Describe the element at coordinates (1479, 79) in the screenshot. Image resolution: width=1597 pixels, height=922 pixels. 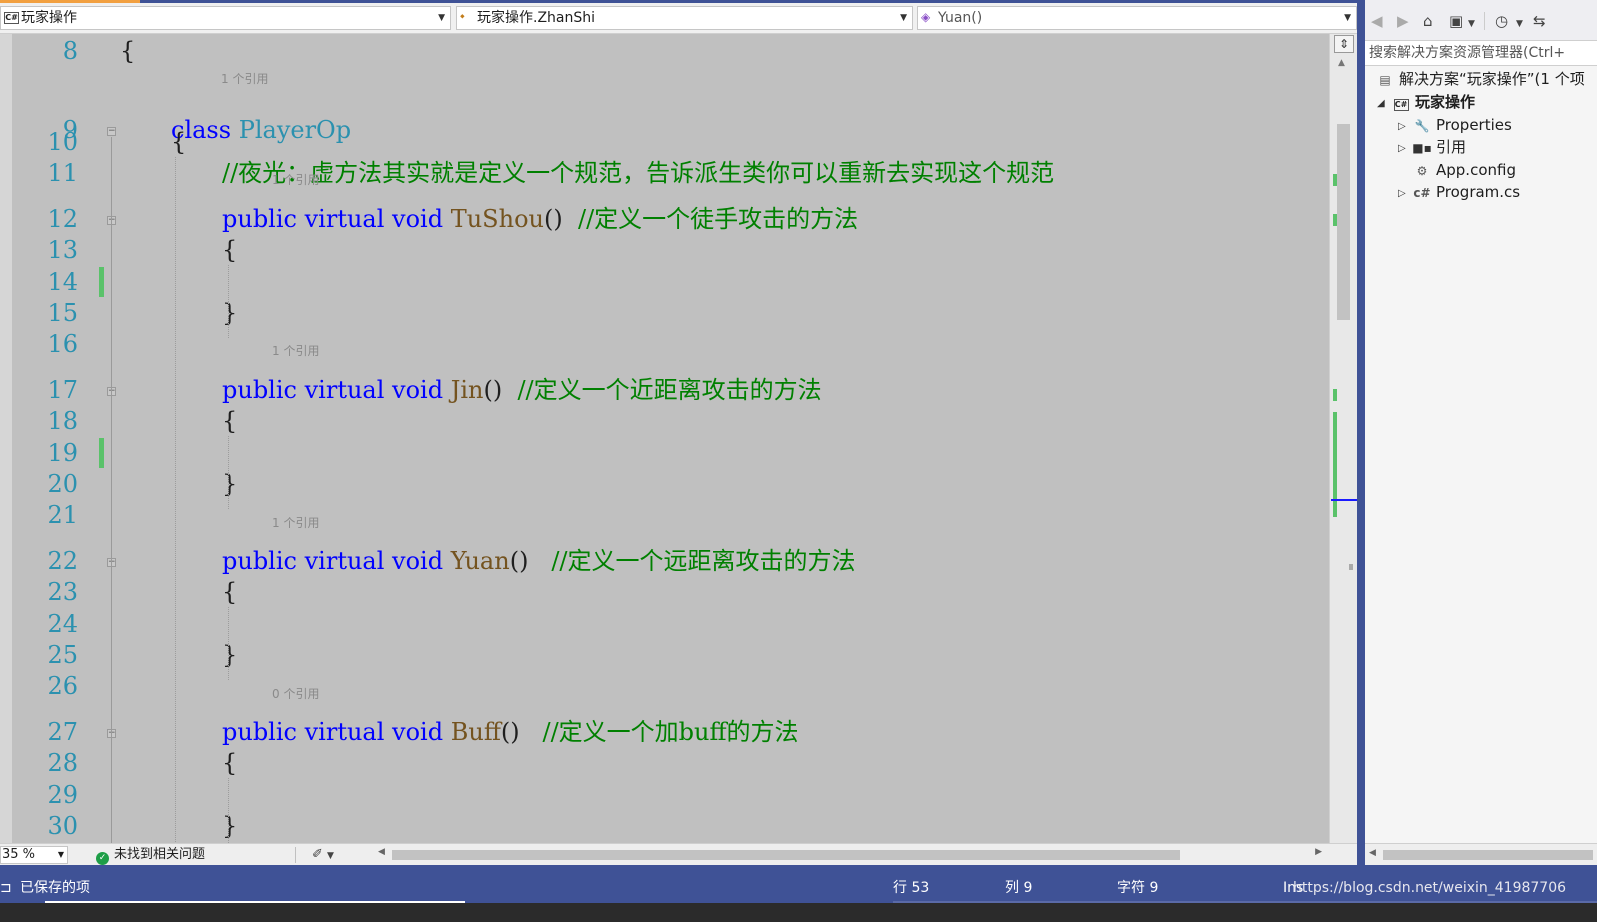
I see `tree-item-solution: ▤ 解决方案“玩家操作”(1 个项` at that location.